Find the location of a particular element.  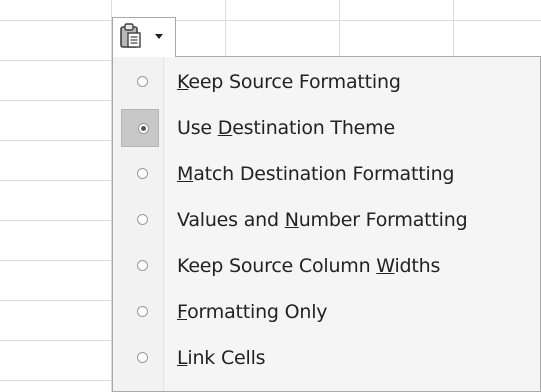

paste-option-item: Link Cells is located at coordinates (327, 358).